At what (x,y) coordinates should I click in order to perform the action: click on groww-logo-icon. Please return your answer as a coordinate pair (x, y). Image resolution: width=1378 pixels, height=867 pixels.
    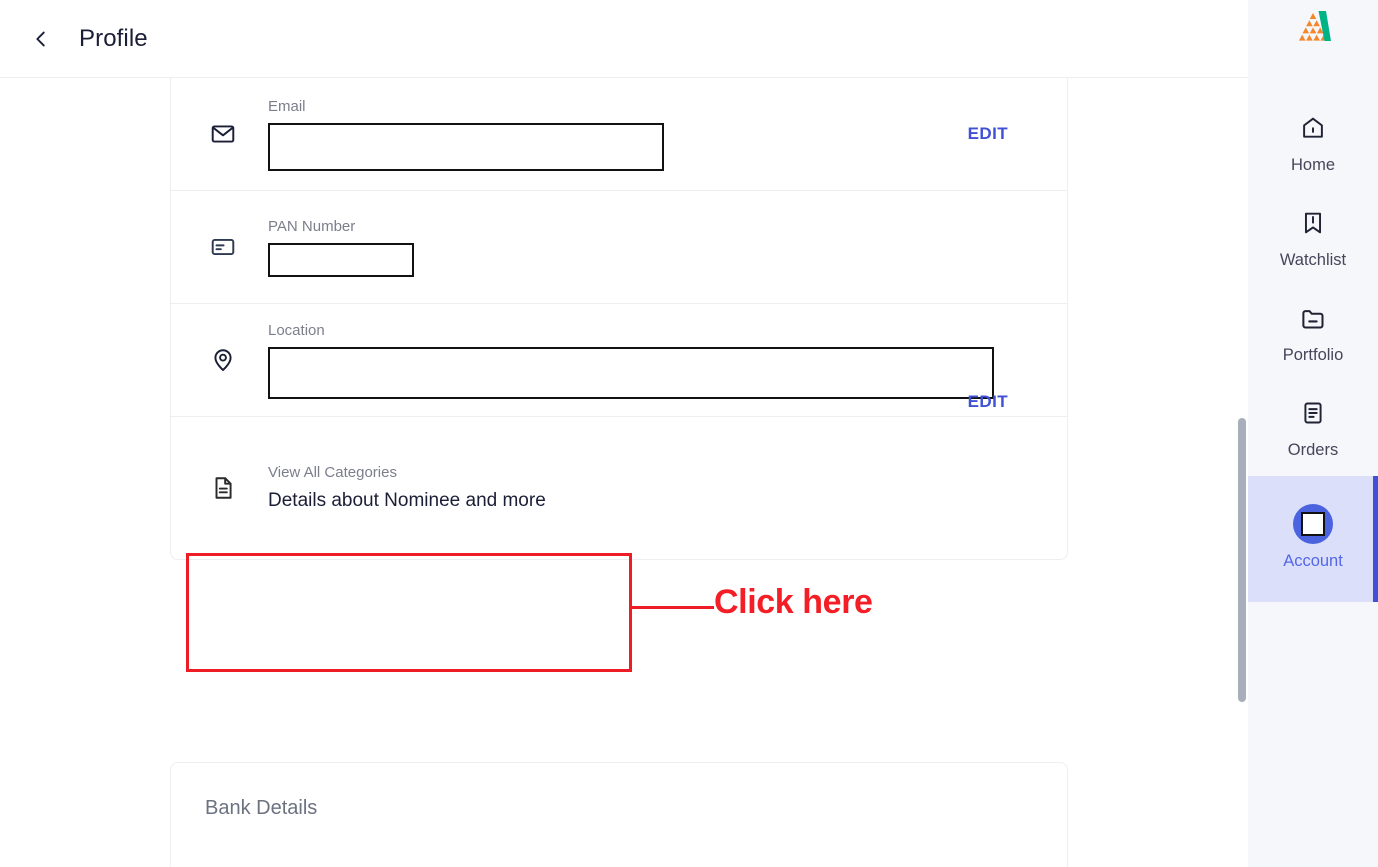
    Looking at the image, I should click on (1313, 30).